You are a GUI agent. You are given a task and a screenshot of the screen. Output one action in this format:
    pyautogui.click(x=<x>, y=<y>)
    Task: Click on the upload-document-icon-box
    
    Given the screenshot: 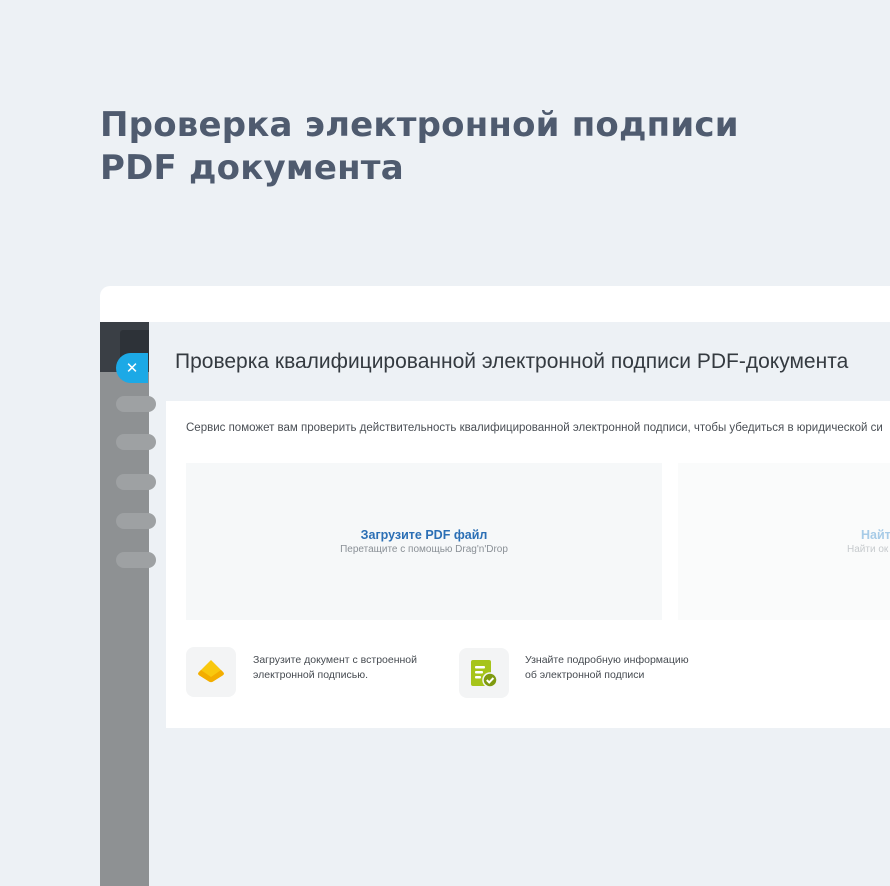 What is the action you would take?
    pyautogui.click(x=211, y=672)
    